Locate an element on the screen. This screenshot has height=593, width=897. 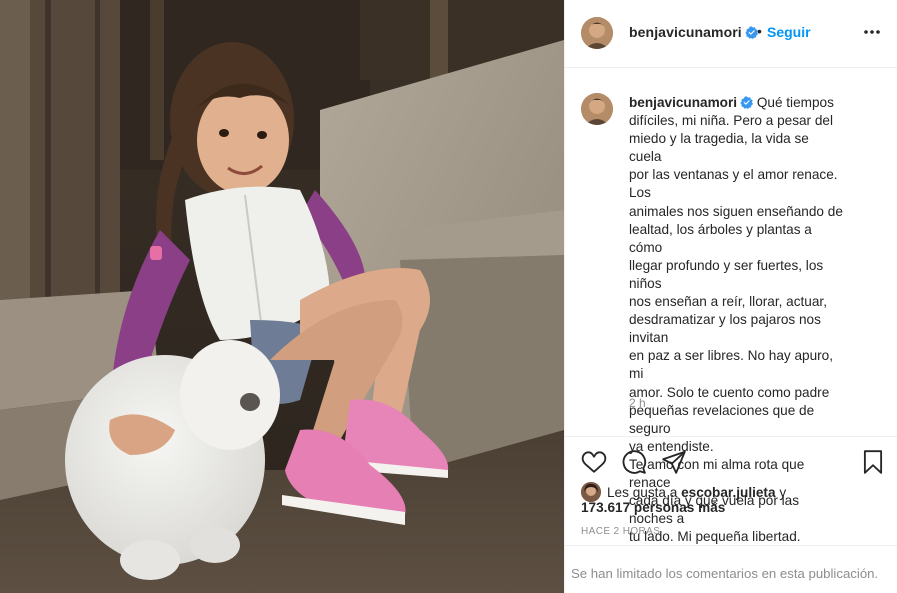
author-avatar is located at coordinates (597, 33).